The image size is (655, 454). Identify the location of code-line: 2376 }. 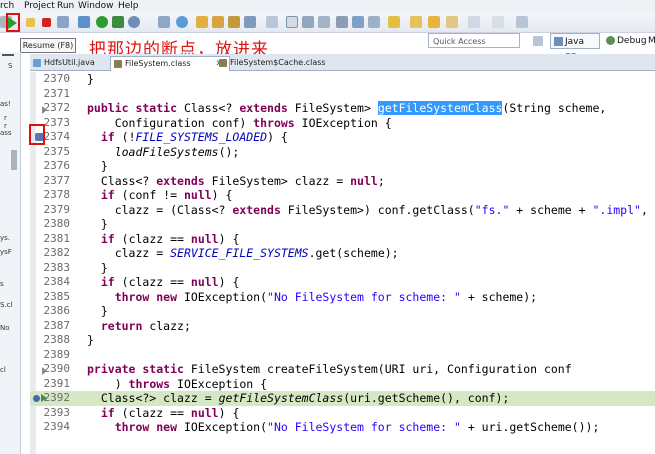
(75, 166).